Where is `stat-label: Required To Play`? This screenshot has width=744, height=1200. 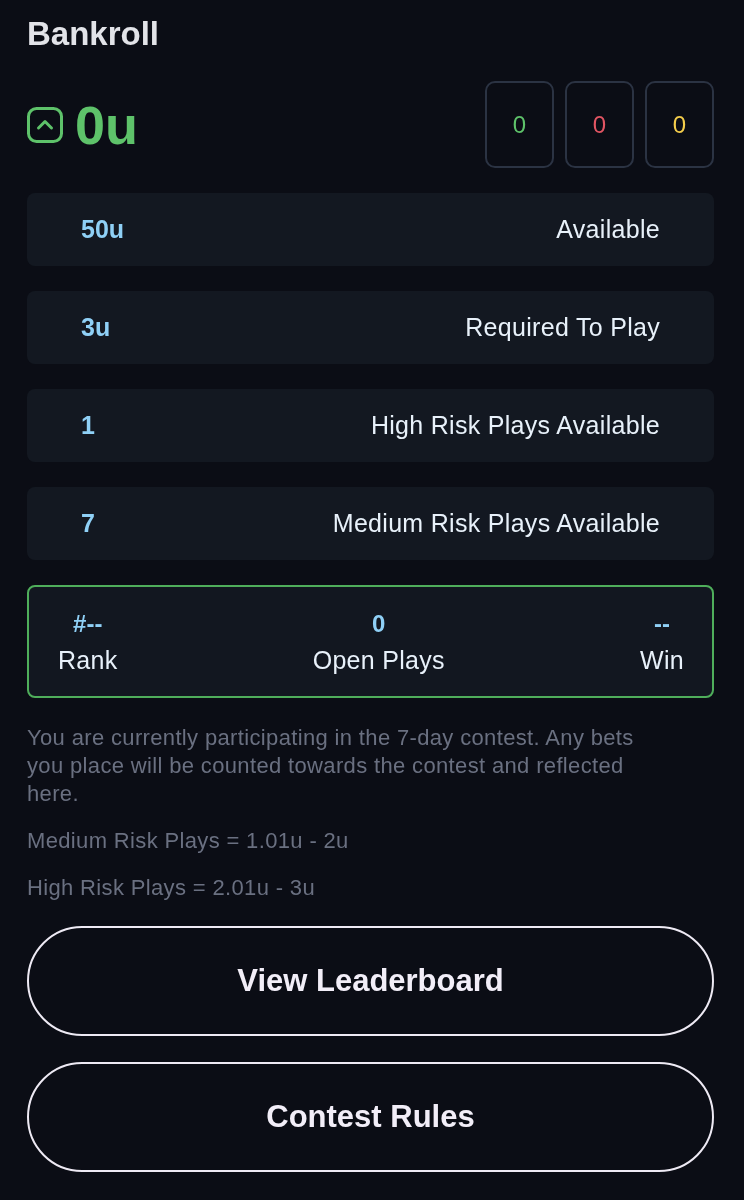 stat-label: Required To Play is located at coordinates (562, 327).